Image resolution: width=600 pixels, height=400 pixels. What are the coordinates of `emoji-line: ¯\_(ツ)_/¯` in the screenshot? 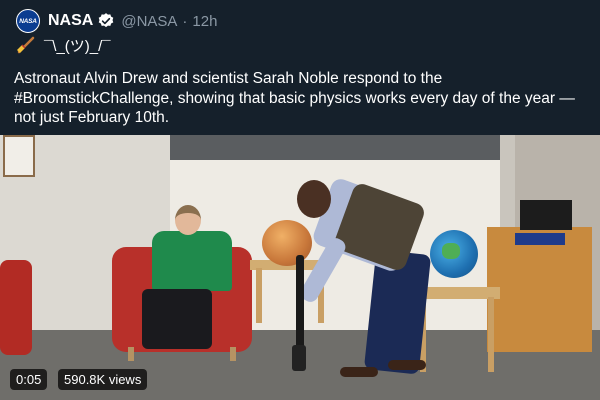 It's located at (63, 45).